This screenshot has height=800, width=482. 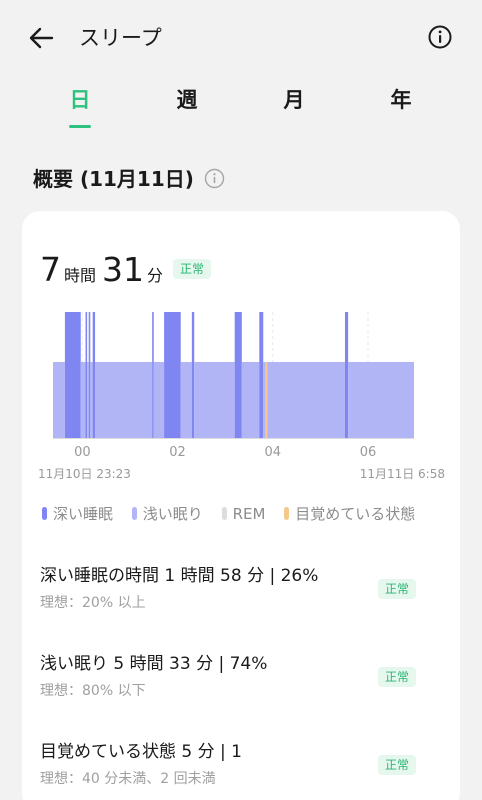 What do you see at coordinates (355, 514) in the screenshot?
I see `legend-label: 目覚めている状態` at bounding box center [355, 514].